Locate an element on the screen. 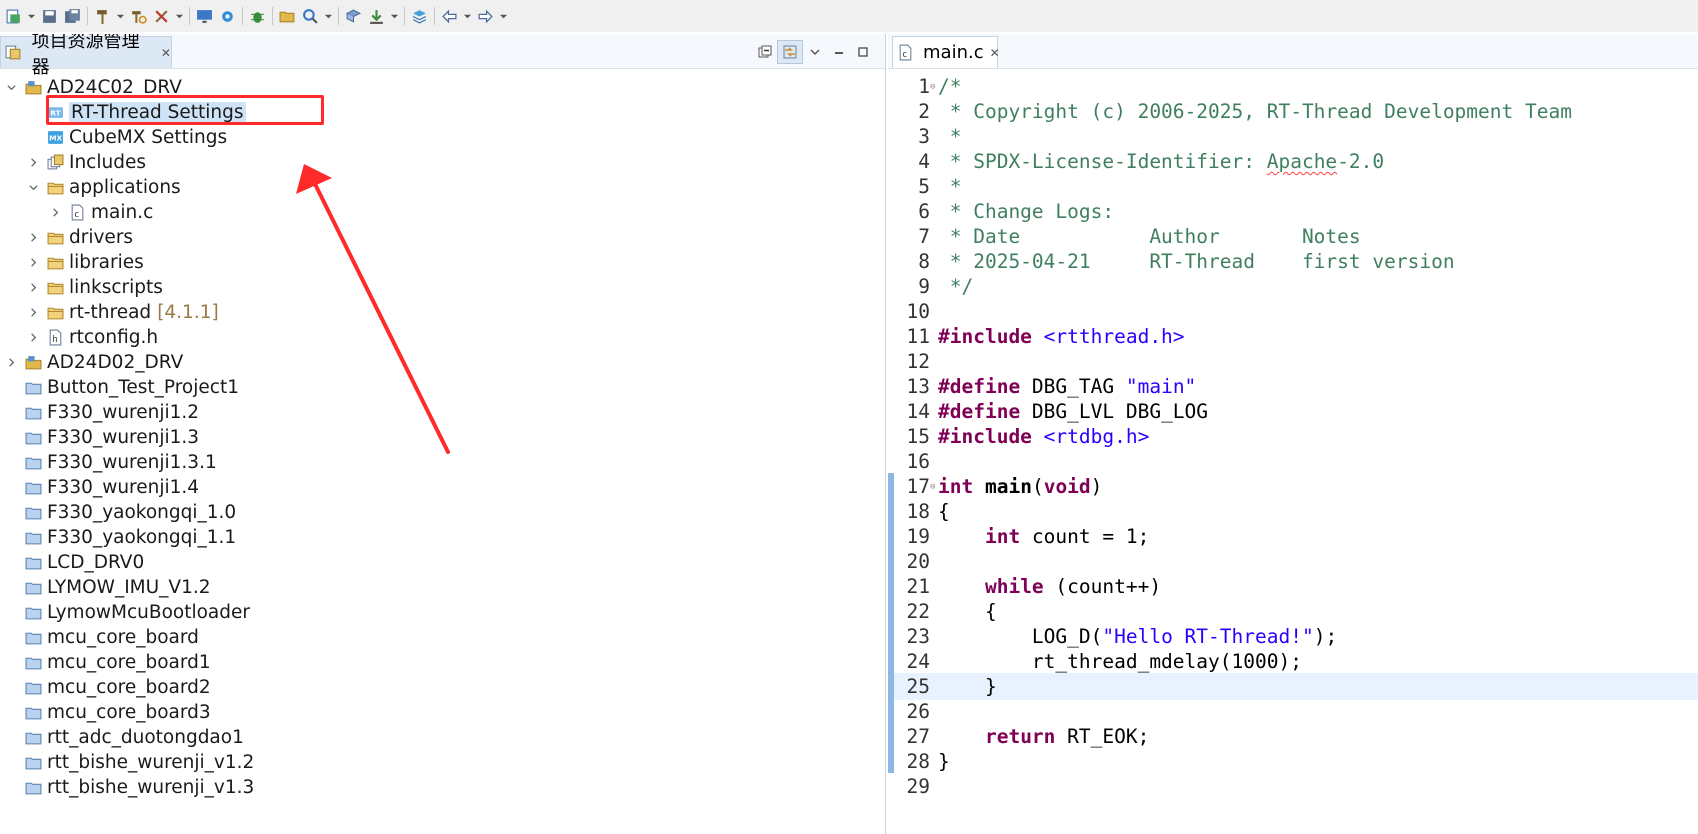  tree-item: mcu_core_board2 is located at coordinates (107, 687).